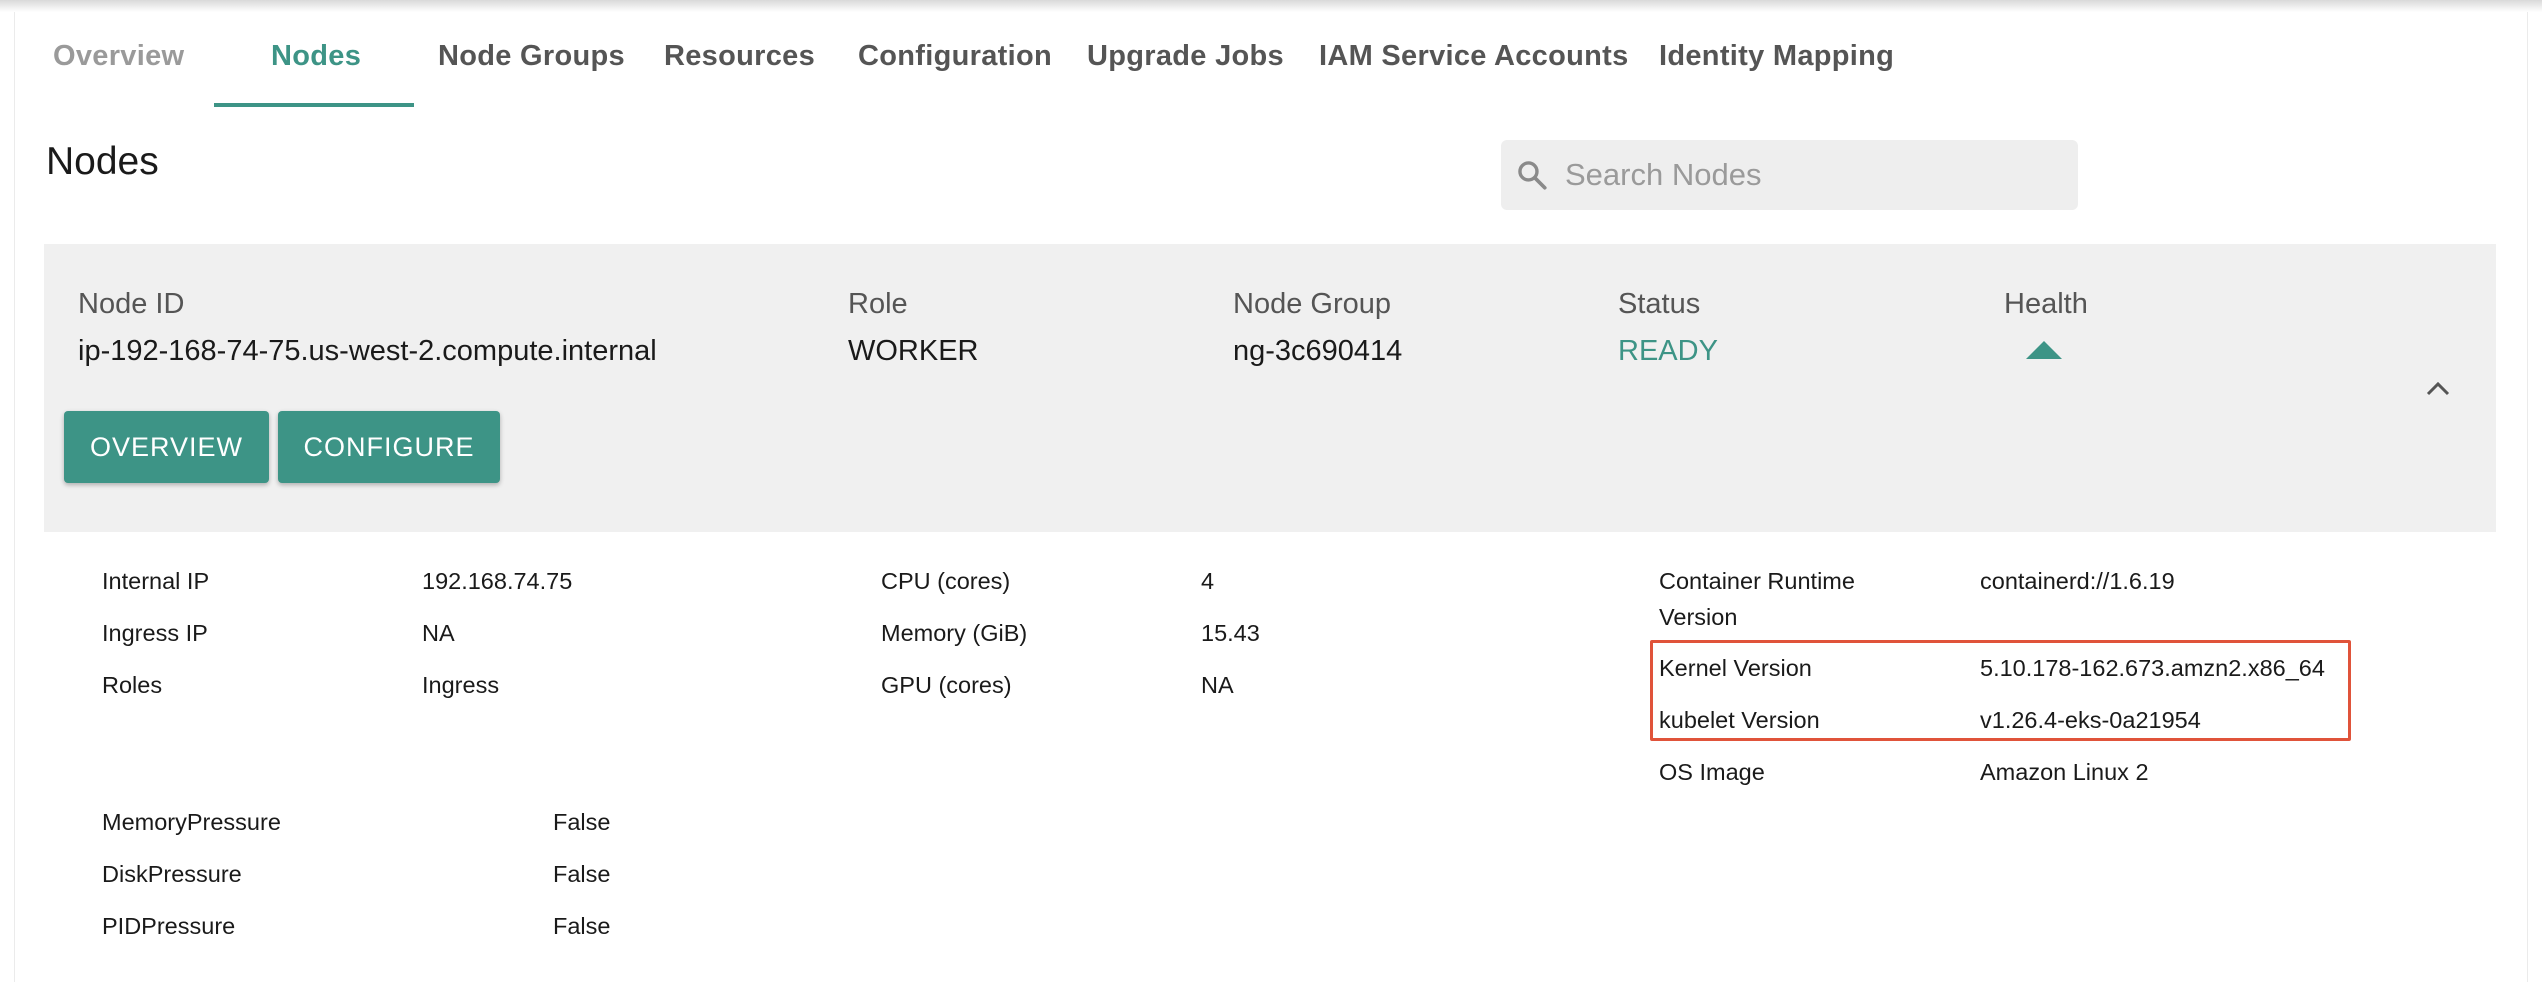  I want to click on detail-label: CPU (cores), so click(946, 581).